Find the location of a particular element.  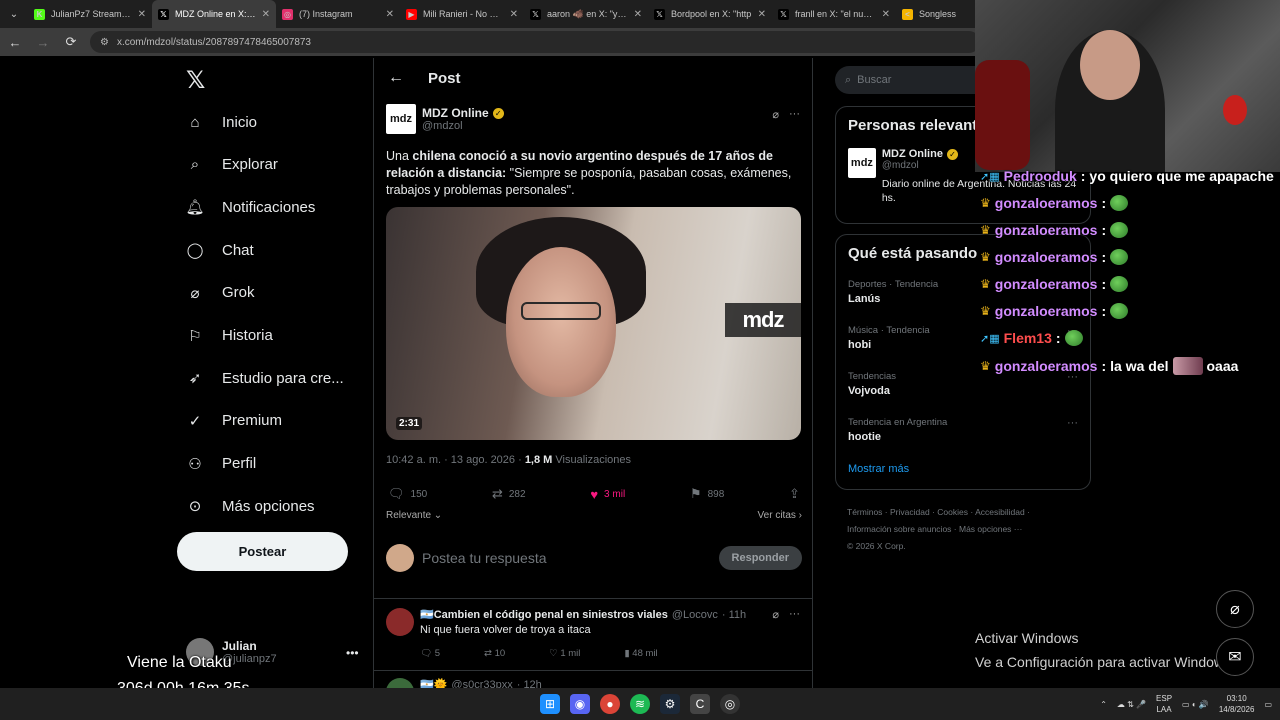

author-handle: @mdzol is located at coordinates (463, 126).